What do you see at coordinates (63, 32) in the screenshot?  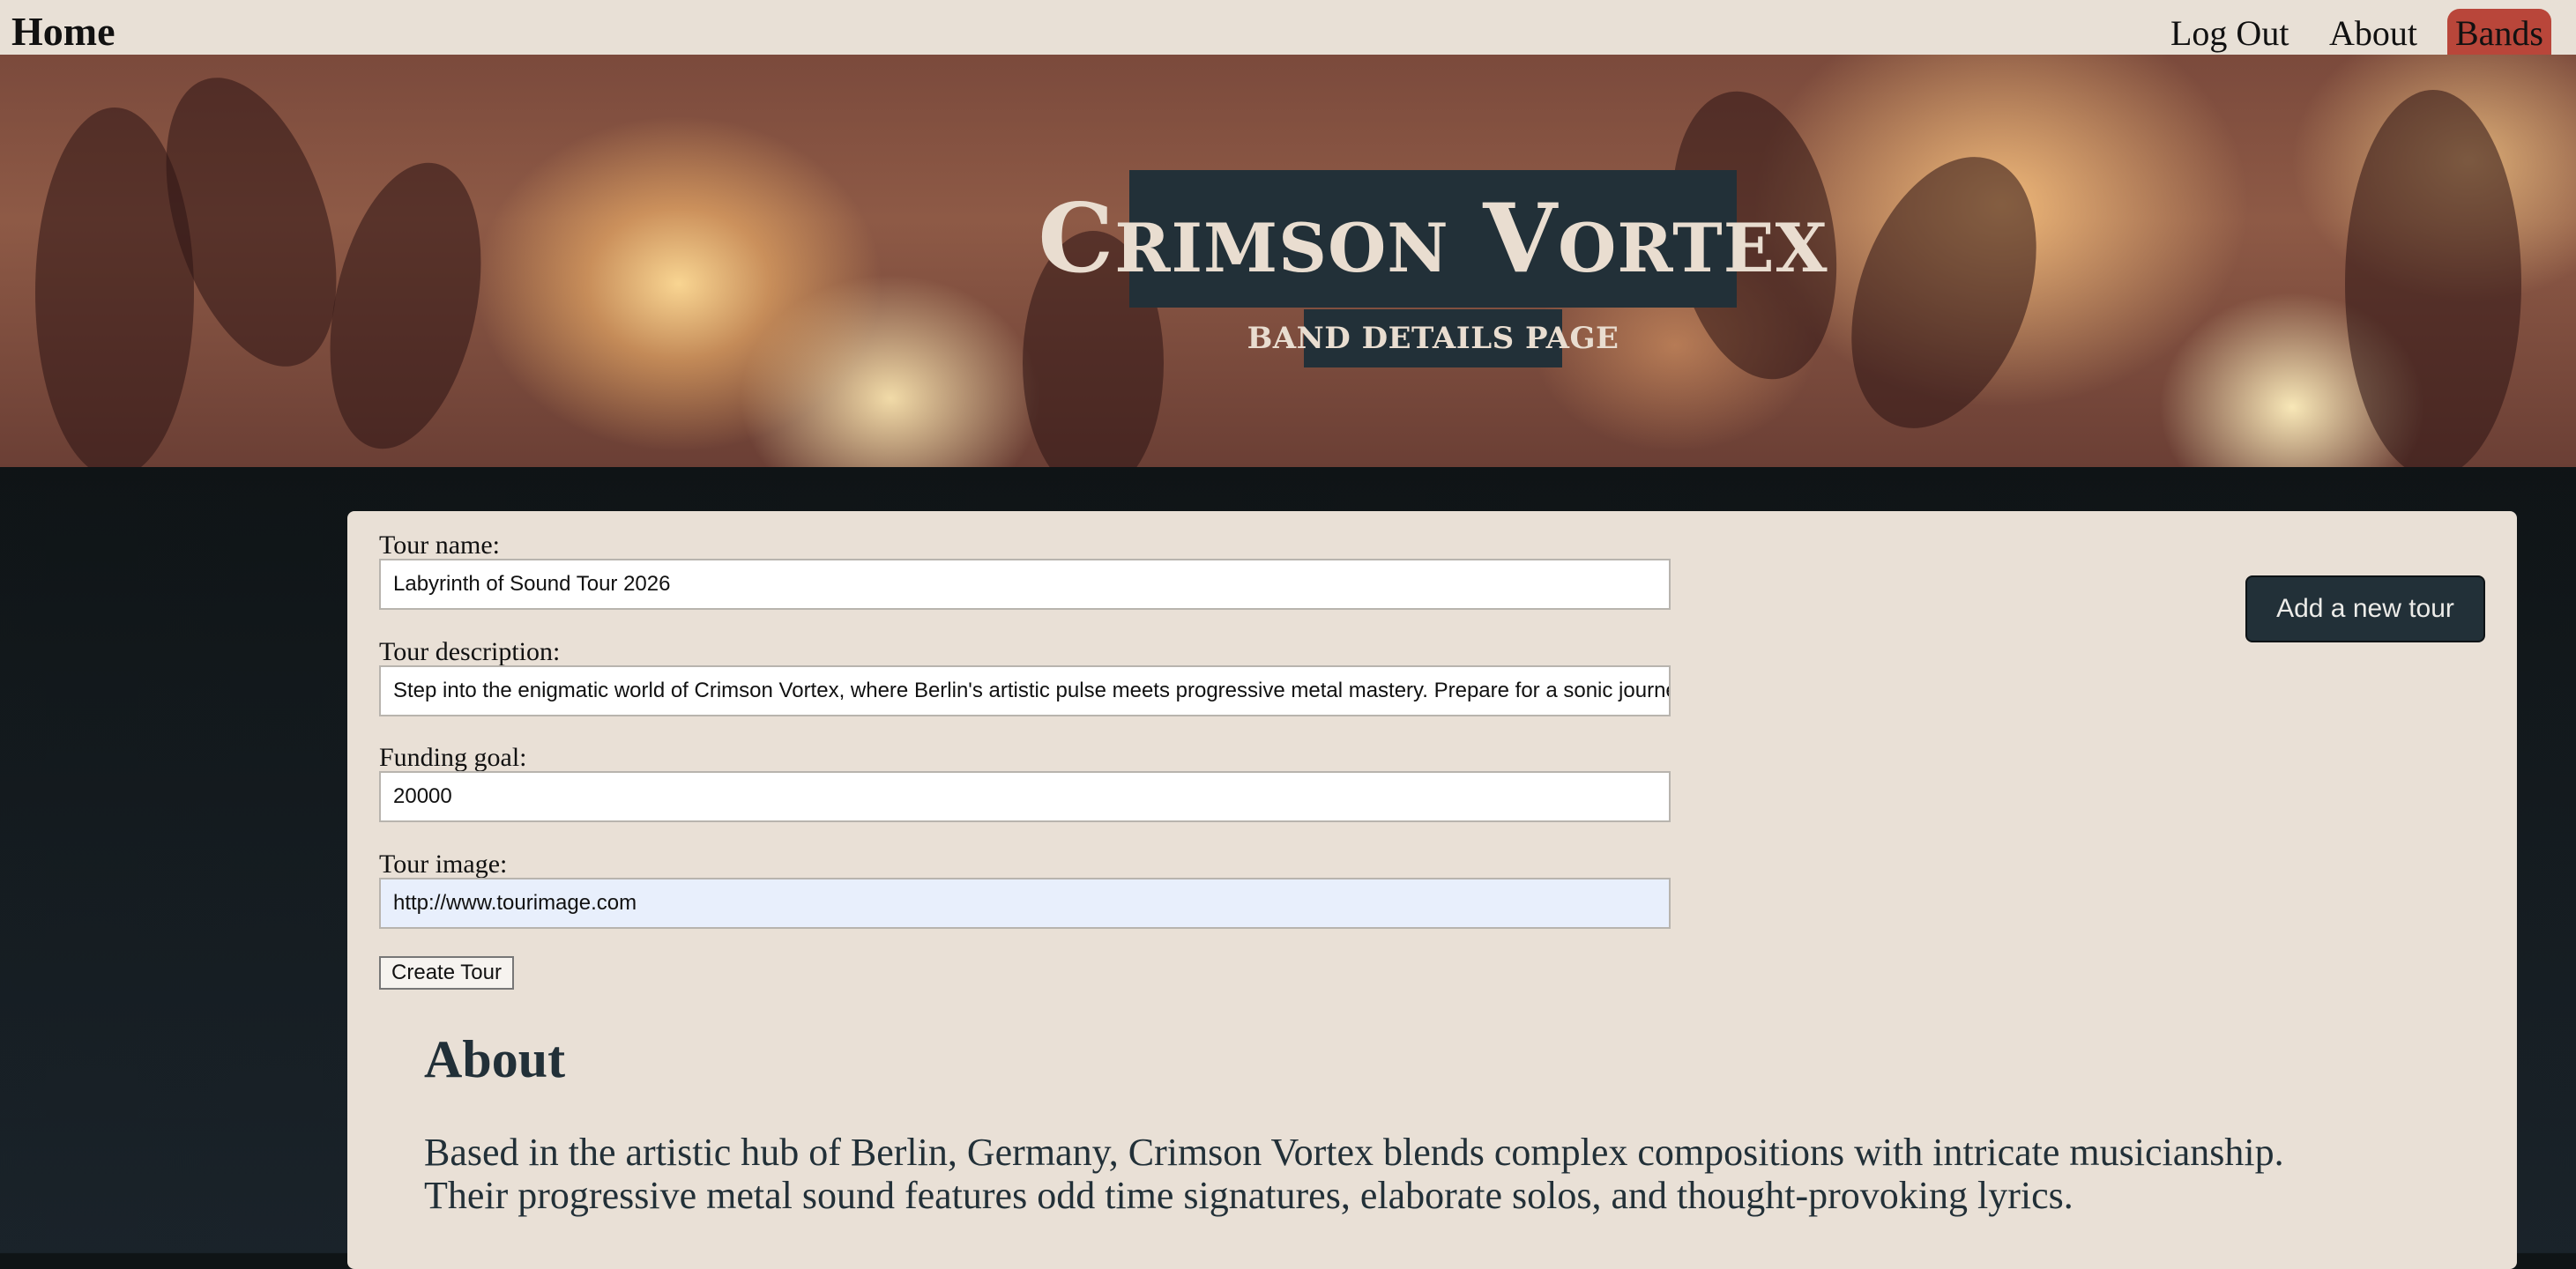 I see `nav-home-link: Home` at bounding box center [63, 32].